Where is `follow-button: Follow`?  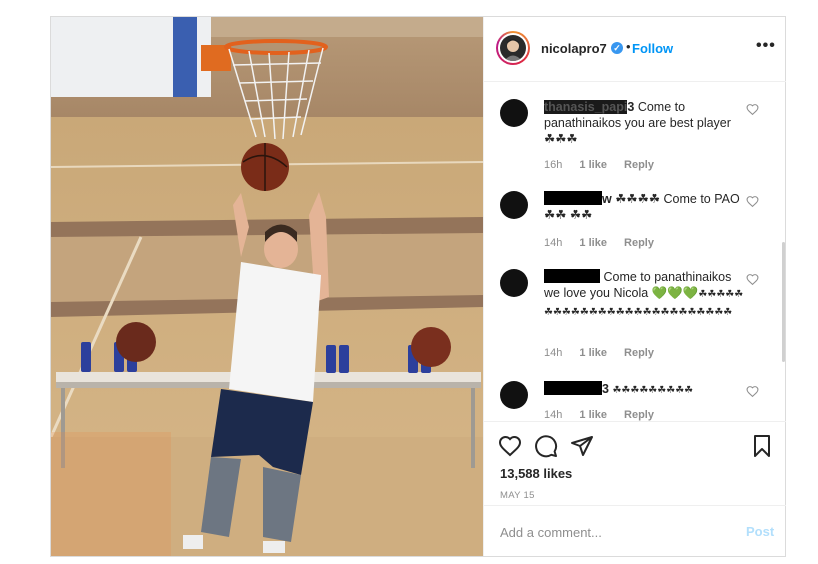 follow-button: Follow is located at coordinates (652, 48).